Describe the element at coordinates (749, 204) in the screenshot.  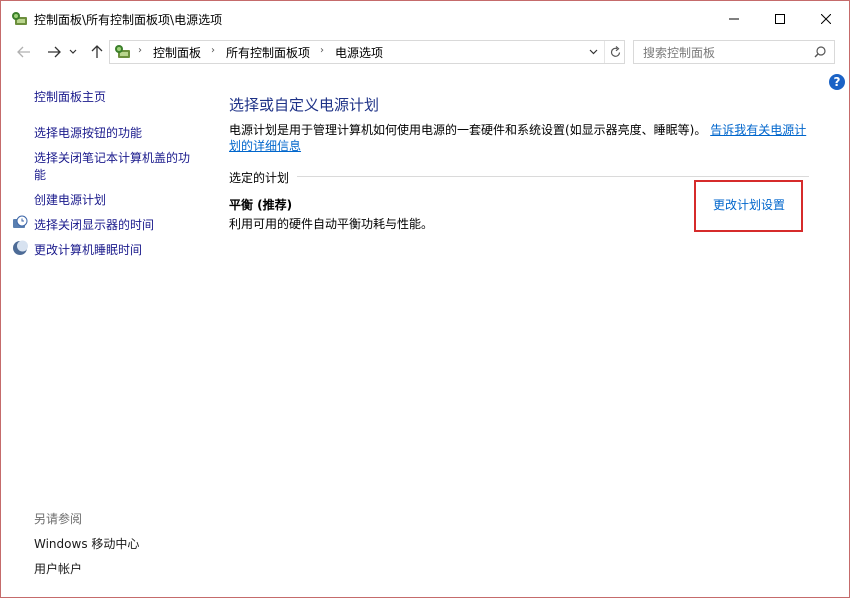
I see `change-plan-settings-link: 更改计划设置` at that location.